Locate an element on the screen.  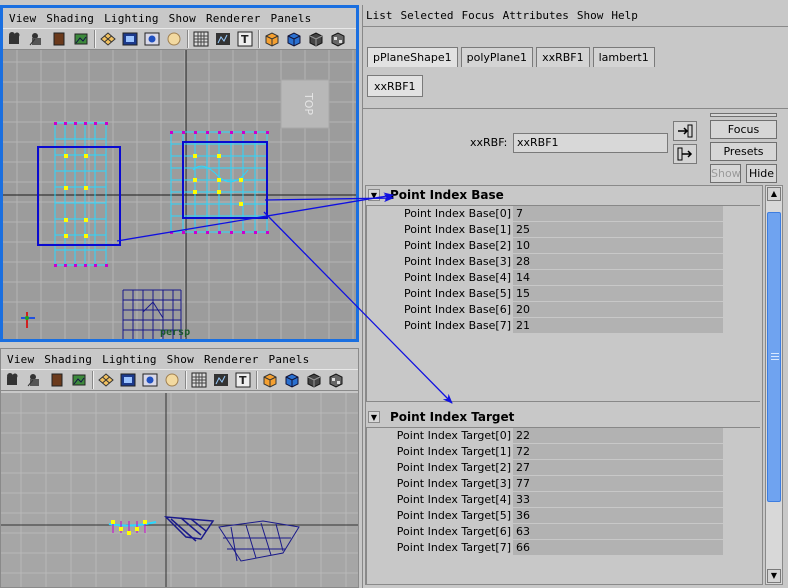
target-value-4: 33 is located at coordinates (618, 499).